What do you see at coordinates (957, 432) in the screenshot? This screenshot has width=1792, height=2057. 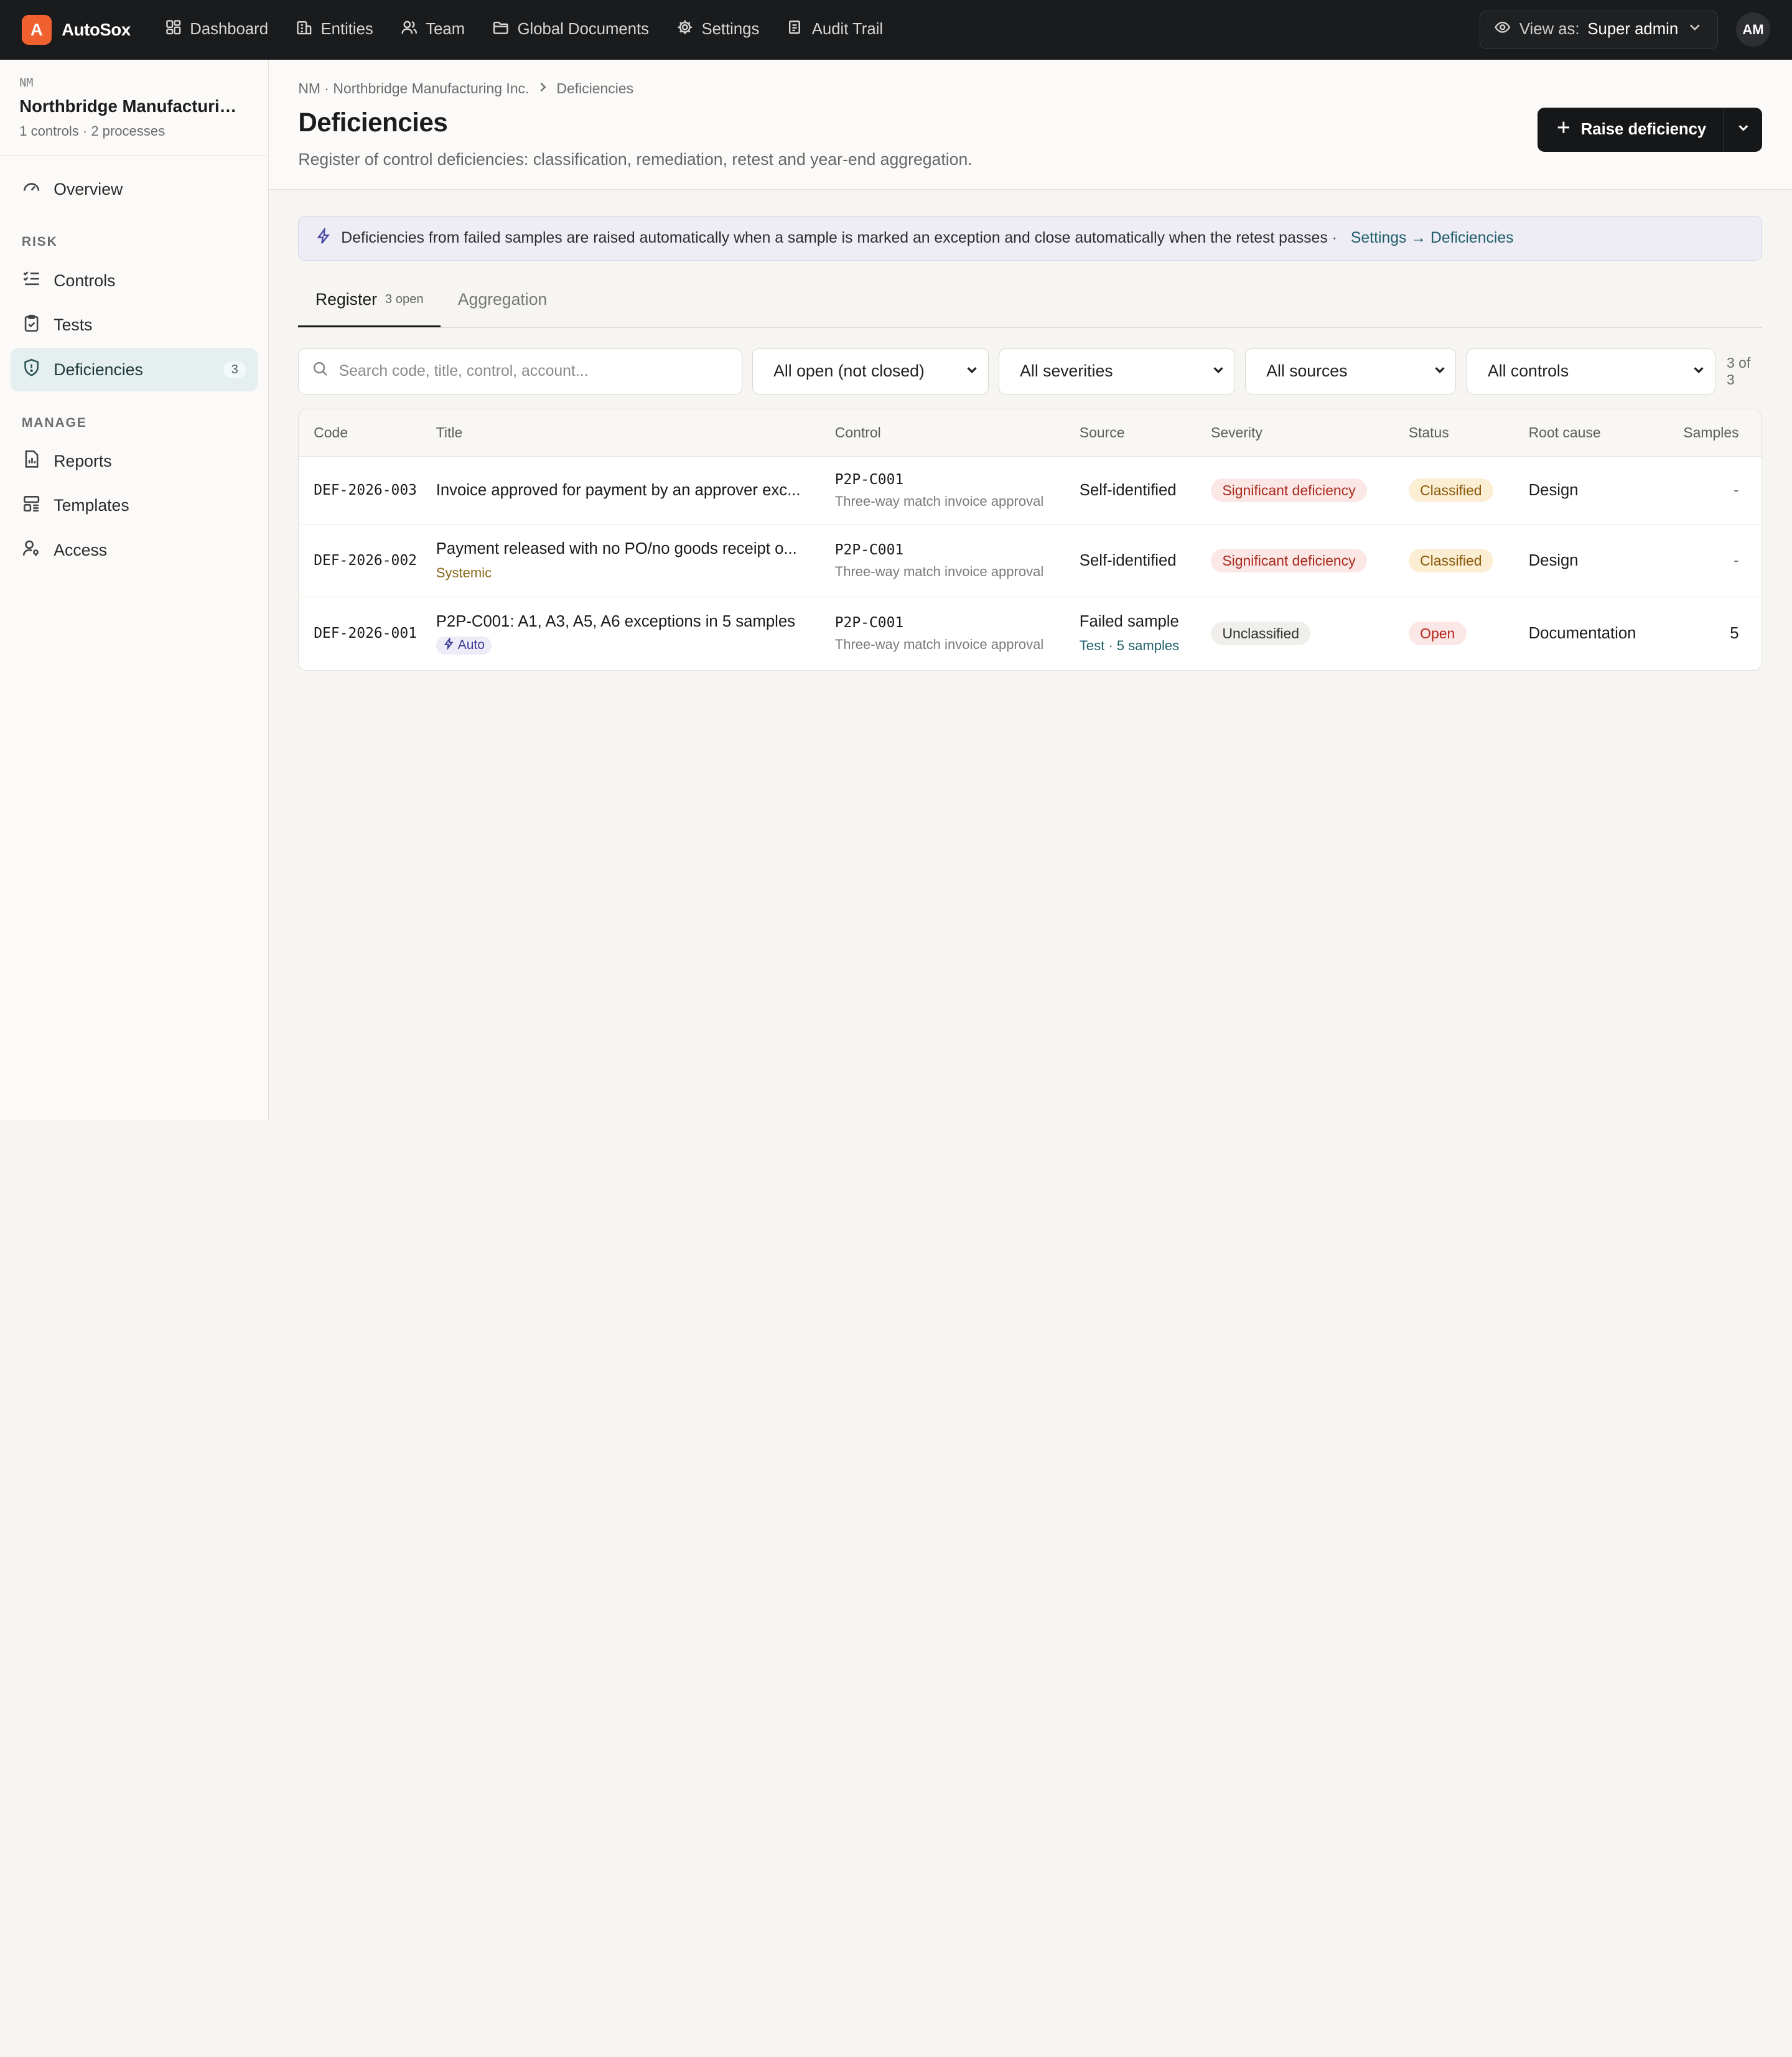 I see `column-header-control: Control` at bounding box center [957, 432].